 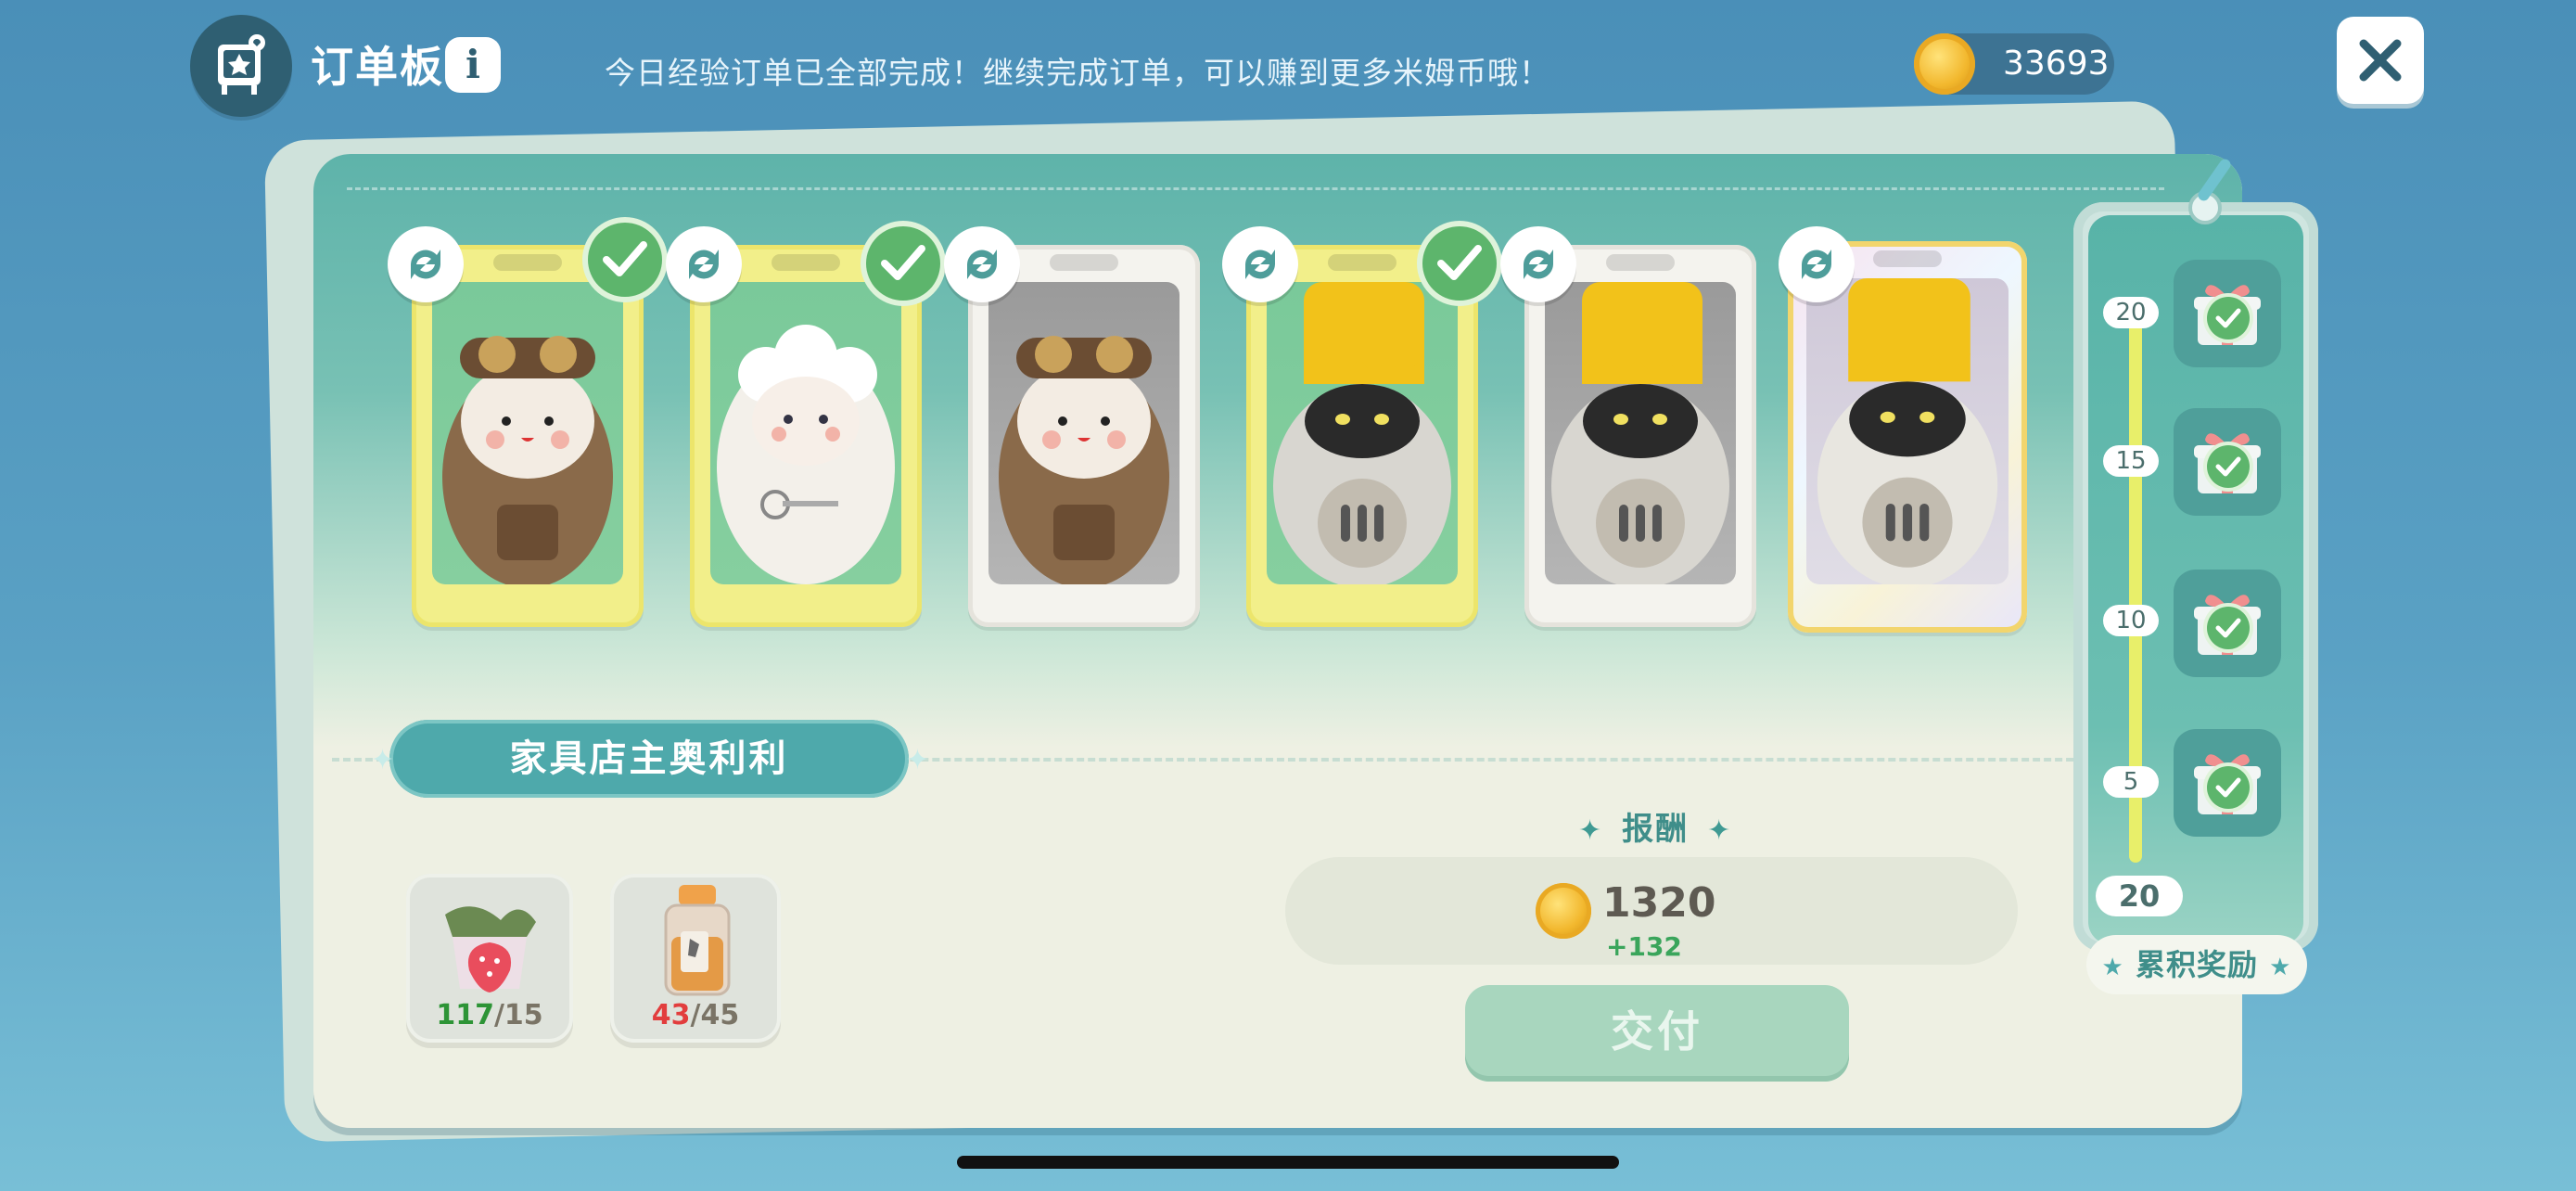 I want to click on panel-border, so click(x=1256, y=192).